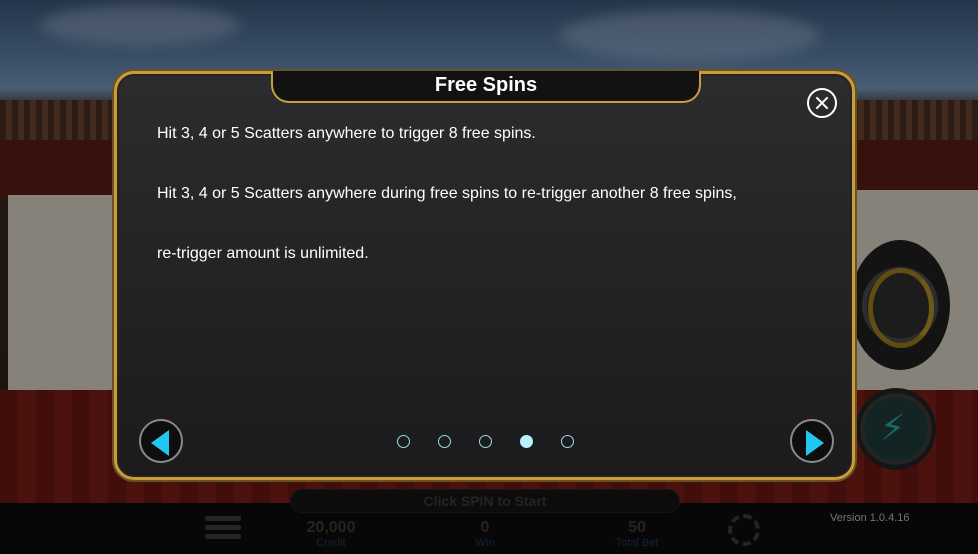  I want to click on next-page-button, so click(812, 441).